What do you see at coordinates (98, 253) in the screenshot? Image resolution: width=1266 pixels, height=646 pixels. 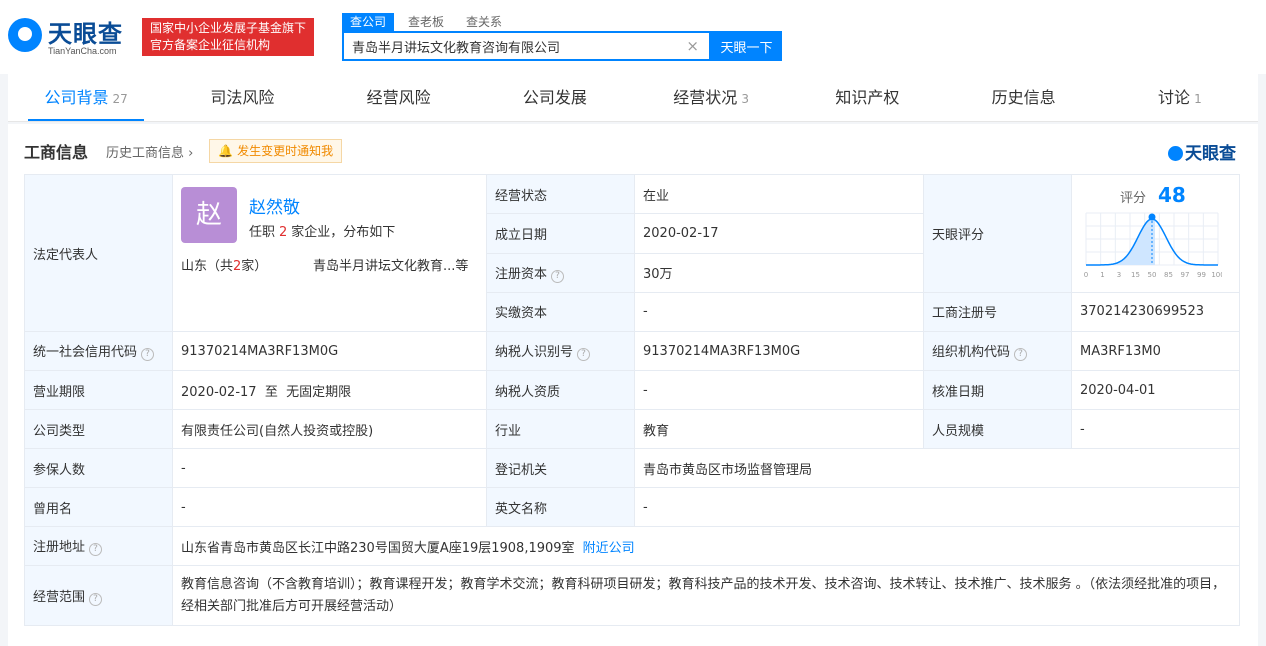 I see `legal-rep-label: 法定代表人` at bounding box center [98, 253].